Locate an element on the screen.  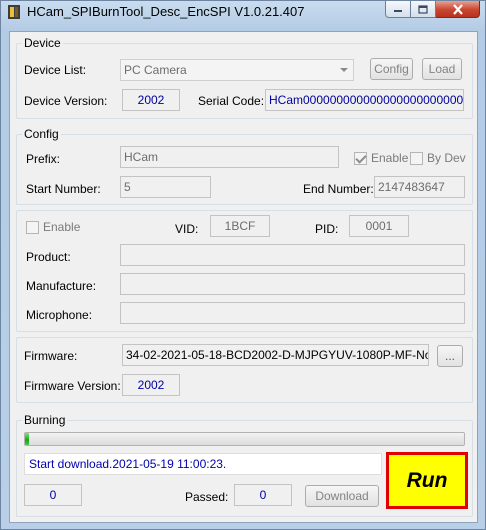
config-group-title: Config is located at coordinates (41, 134).